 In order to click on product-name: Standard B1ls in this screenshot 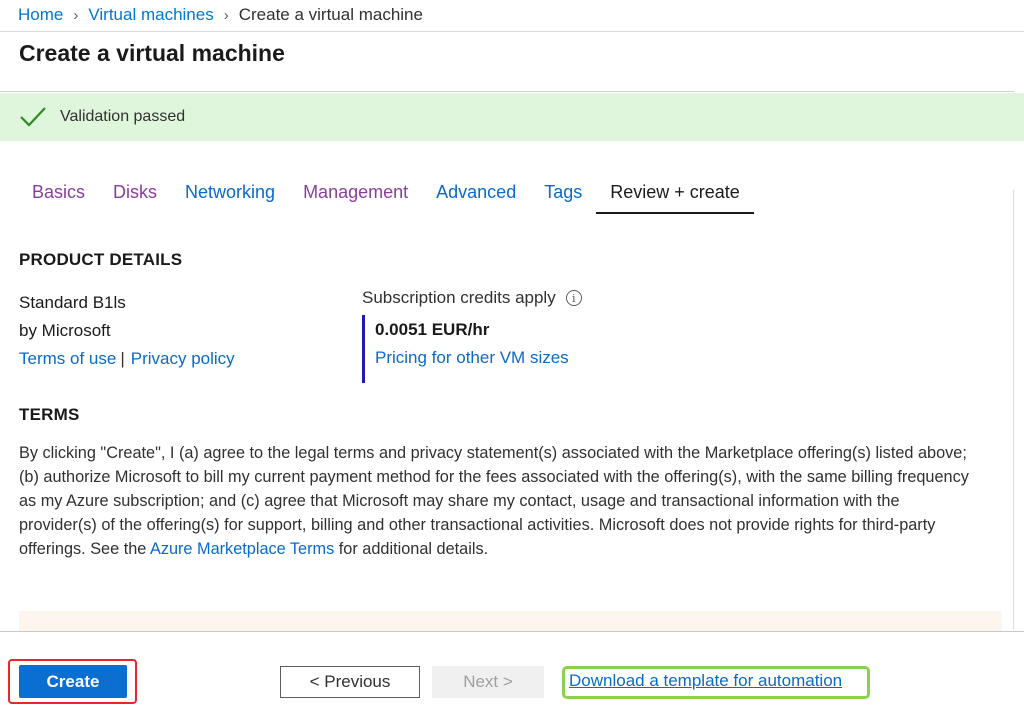, I will do `click(72, 302)`.